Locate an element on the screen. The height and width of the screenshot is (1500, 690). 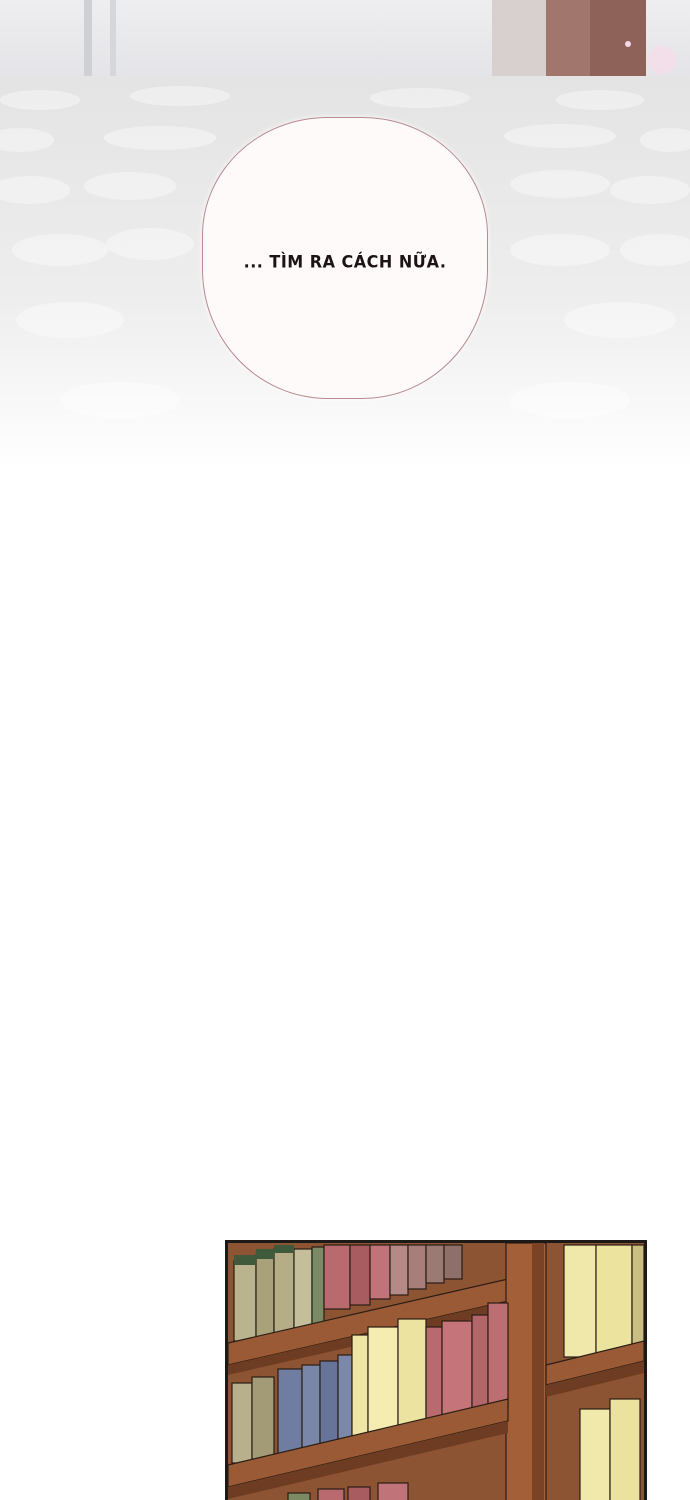
bookshelf-panel is located at coordinates (436, 1370).